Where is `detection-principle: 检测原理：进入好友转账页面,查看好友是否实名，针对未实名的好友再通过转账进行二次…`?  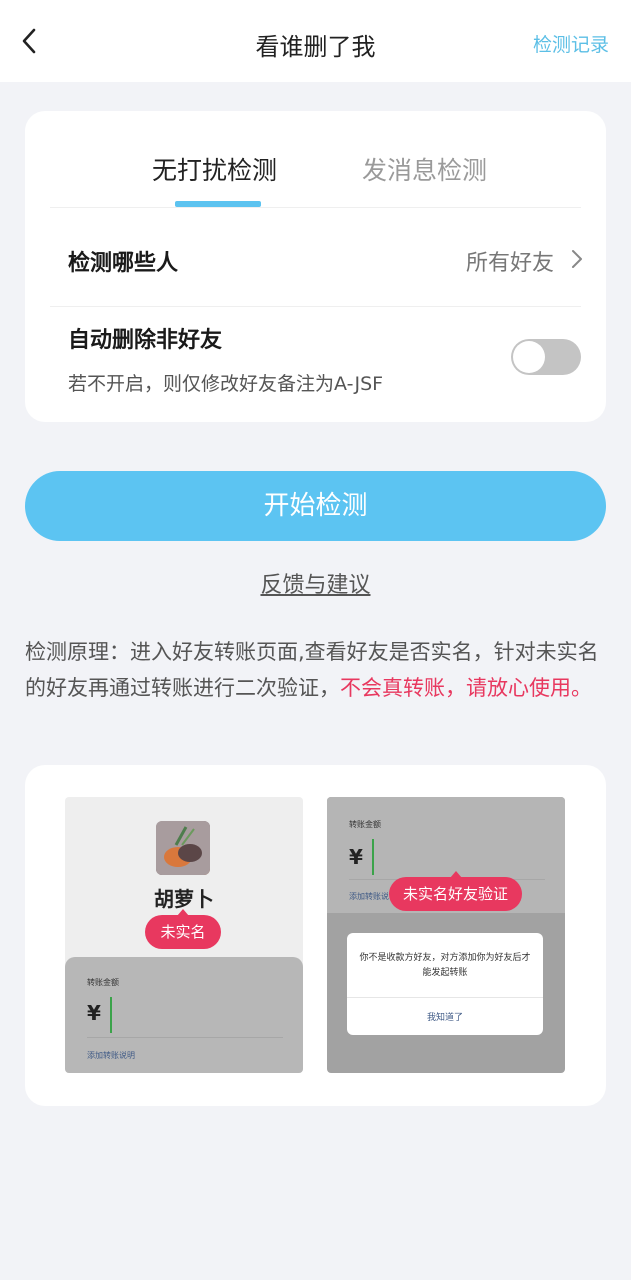
detection-principle: 检测原理：进入好友转账页面,查看好友是否实名，针对未实名的好友再通过转账进行二次… is located at coordinates (317, 670).